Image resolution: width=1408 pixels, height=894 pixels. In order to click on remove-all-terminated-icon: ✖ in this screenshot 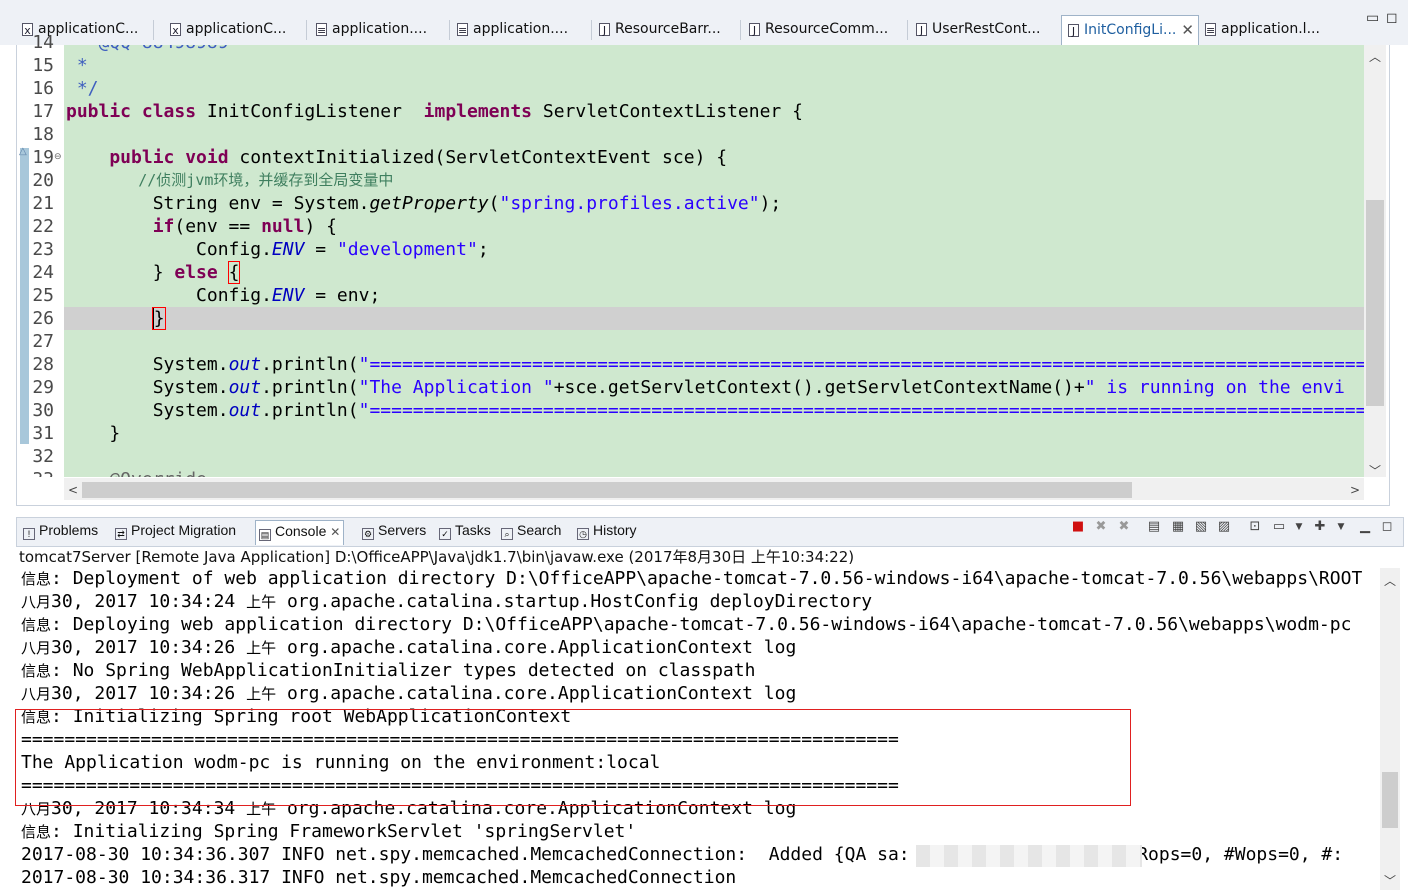, I will do `click(1124, 527)`.